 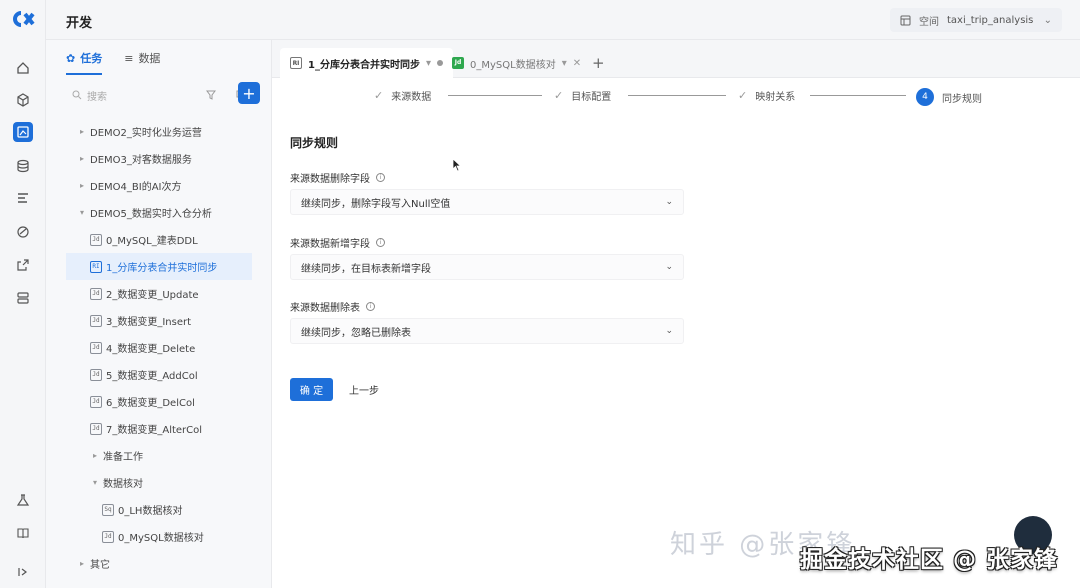 I want to click on editor-tab-bar: RI 1_分库分表合并实时同步 ▾ Jd 0_MySQL数据核对 ▾ ✕ +, so click(x=676, y=59).